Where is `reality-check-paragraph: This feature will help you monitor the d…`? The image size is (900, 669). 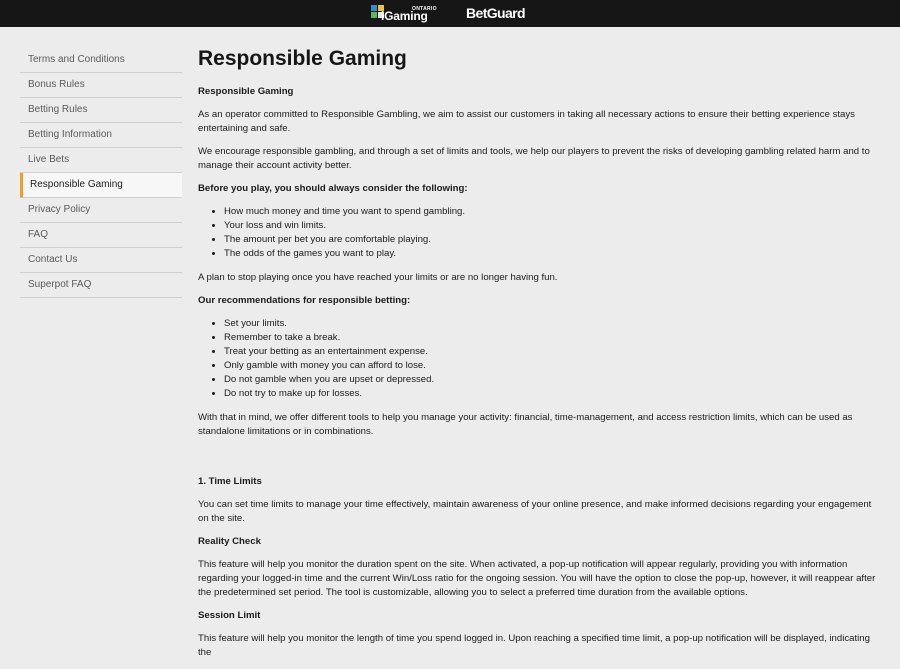
reality-check-paragraph: This feature will help you monitor the d… is located at coordinates (537, 578).